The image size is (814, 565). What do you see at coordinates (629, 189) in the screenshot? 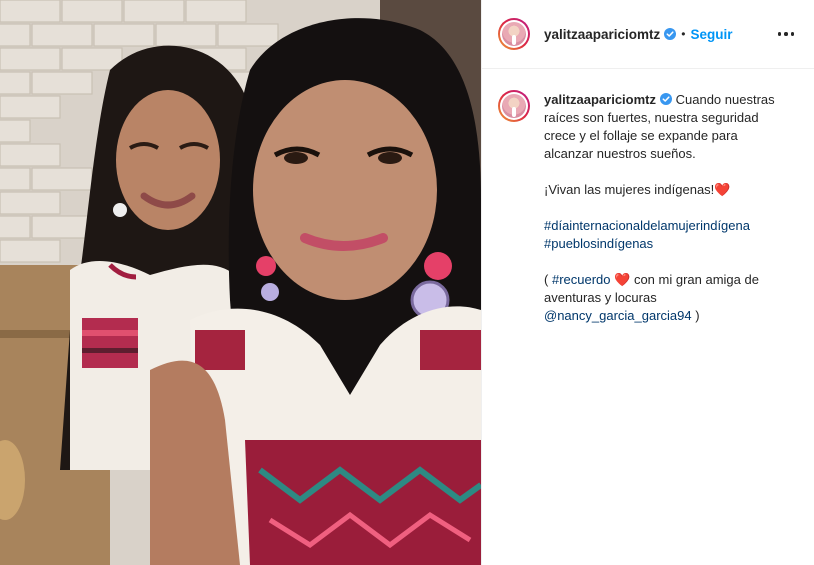
I see `caption-line2: ¡Vivan las mujeres indígenas!` at bounding box center [629, 189].